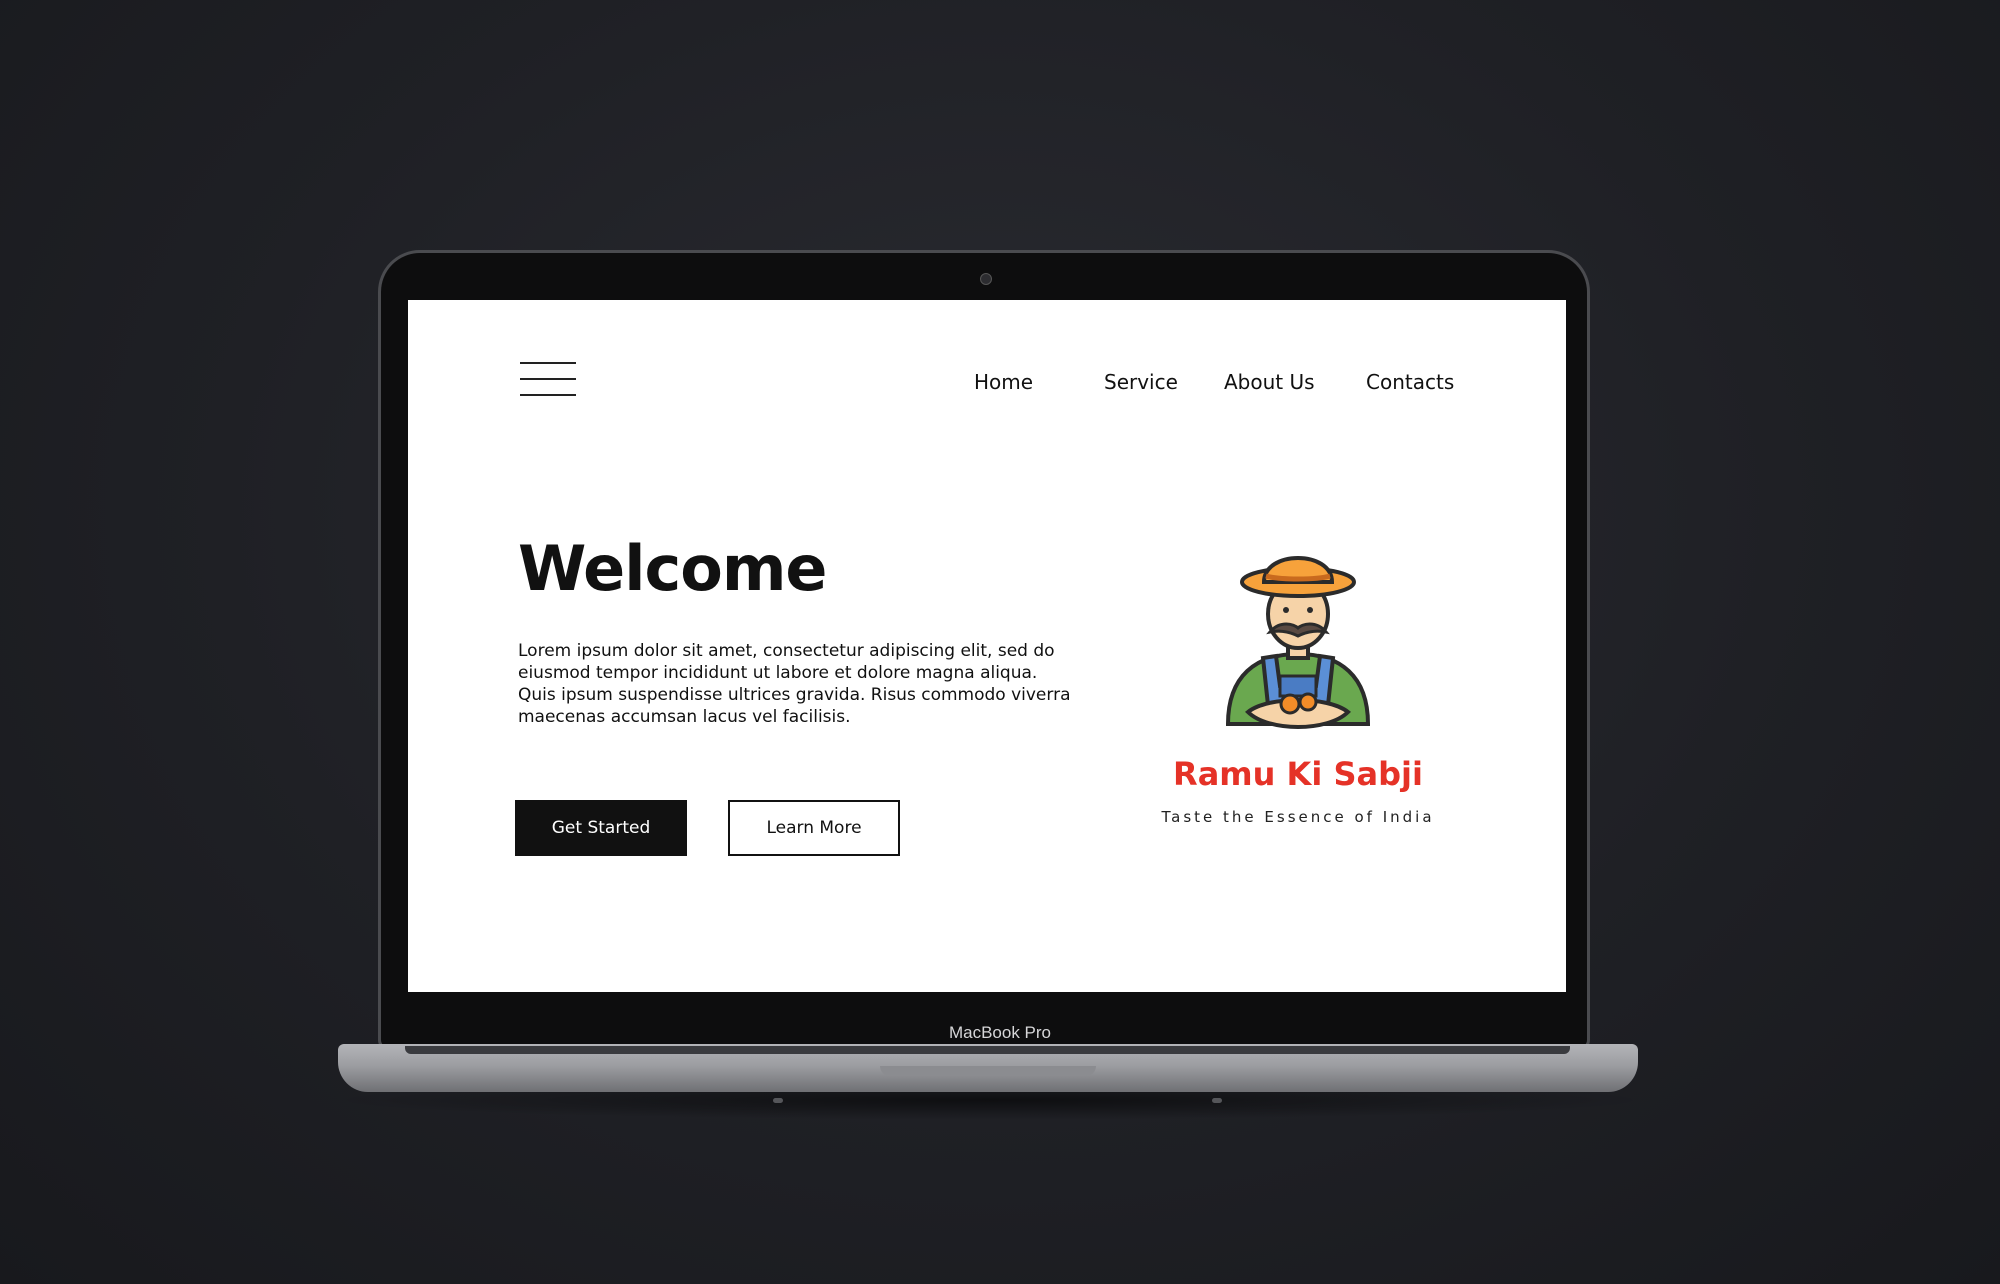 This screenshot has width=2000, height=1284. I want to click on nav-home: Home, so click(1003, 382).